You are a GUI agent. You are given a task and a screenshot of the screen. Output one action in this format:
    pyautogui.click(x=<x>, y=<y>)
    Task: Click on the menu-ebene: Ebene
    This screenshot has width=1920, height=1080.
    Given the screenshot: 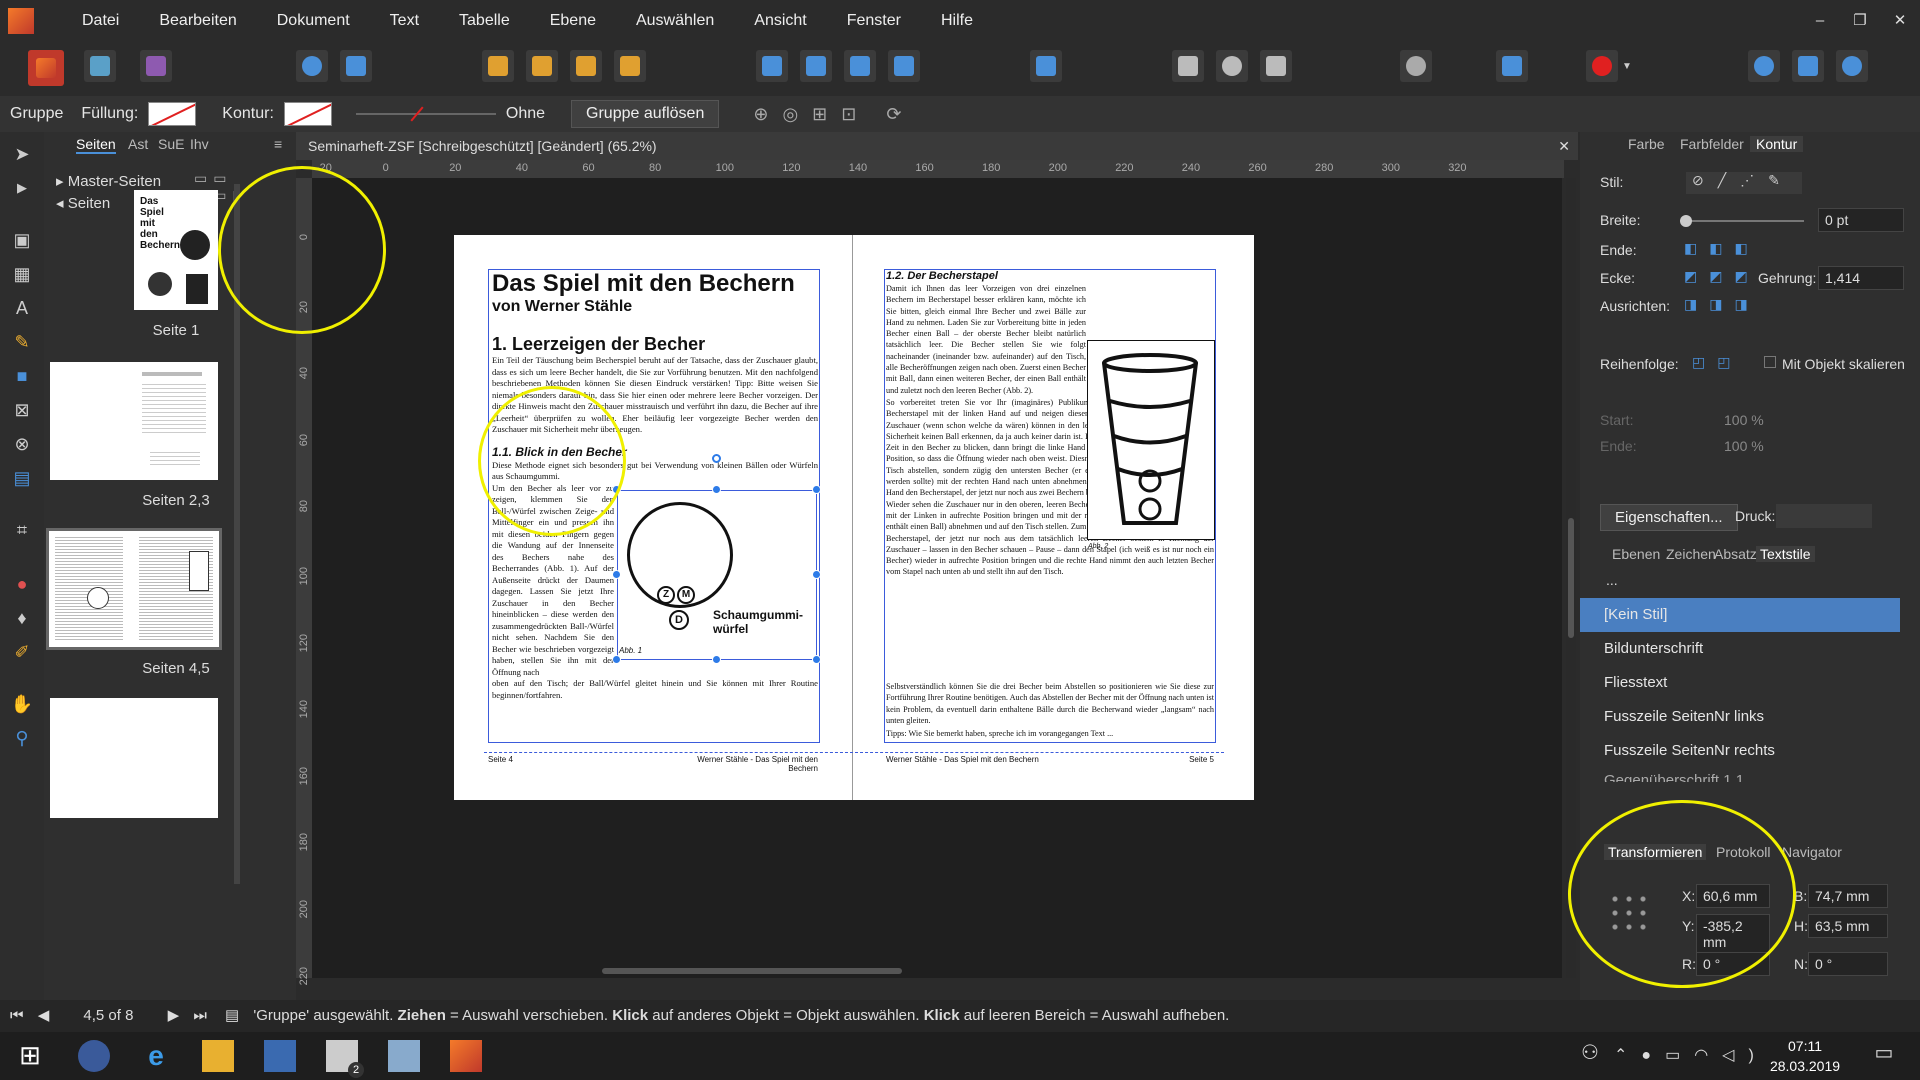 What is the action you would take?
    pyautogui.click(x=573, y=21)
    